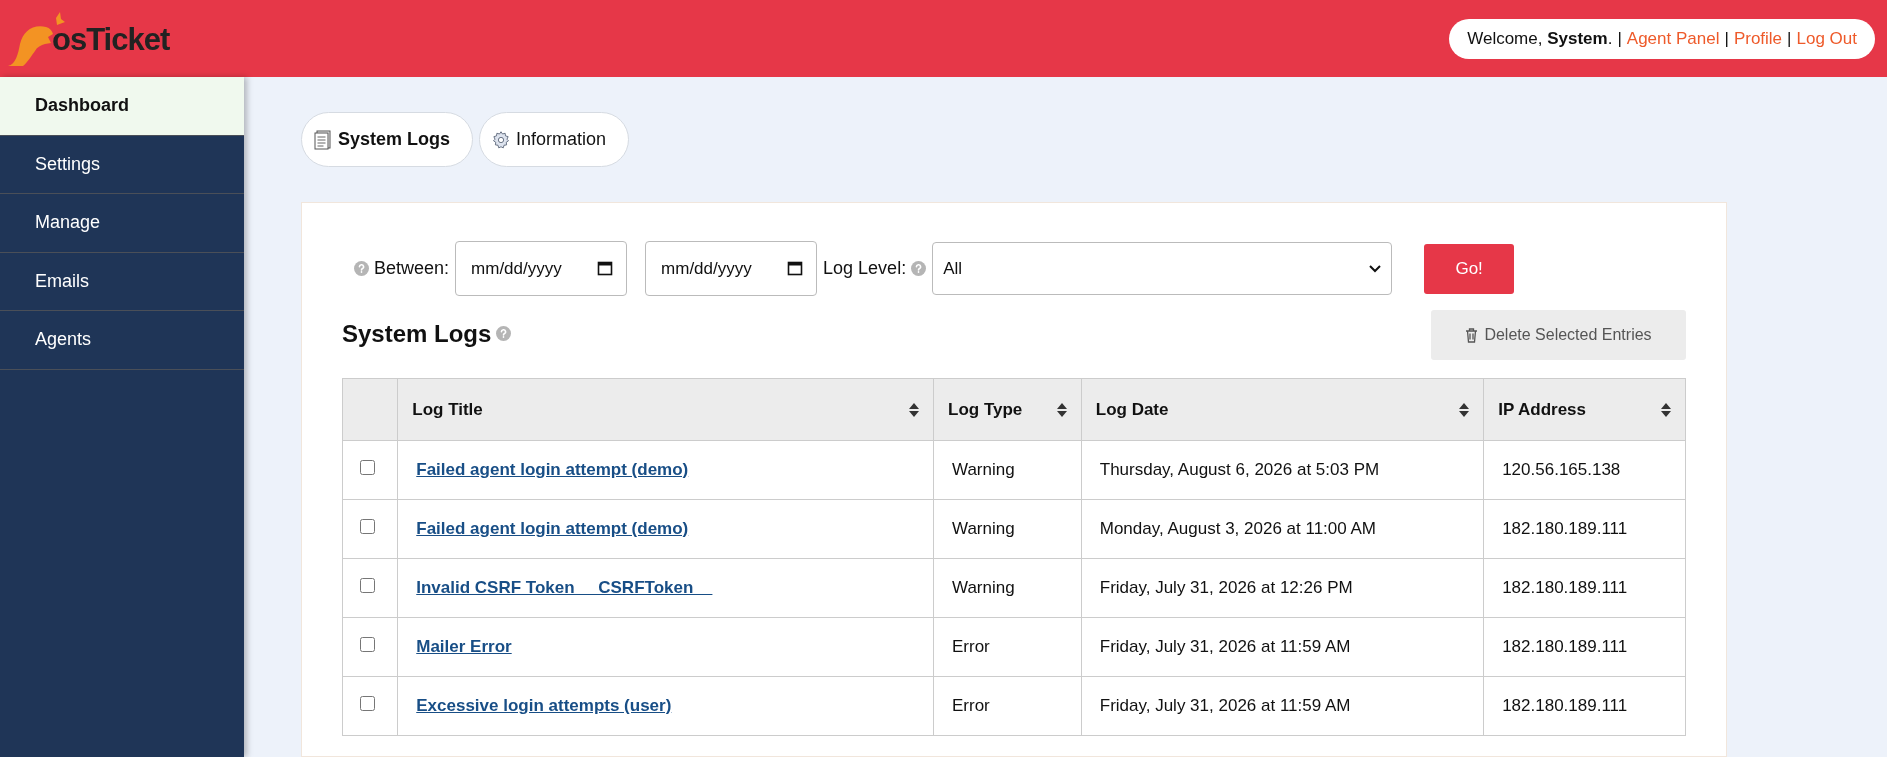 This screenshot has height=757, width=1887. I want to click on log-title-link: Mailer Error, so click(464, 646).